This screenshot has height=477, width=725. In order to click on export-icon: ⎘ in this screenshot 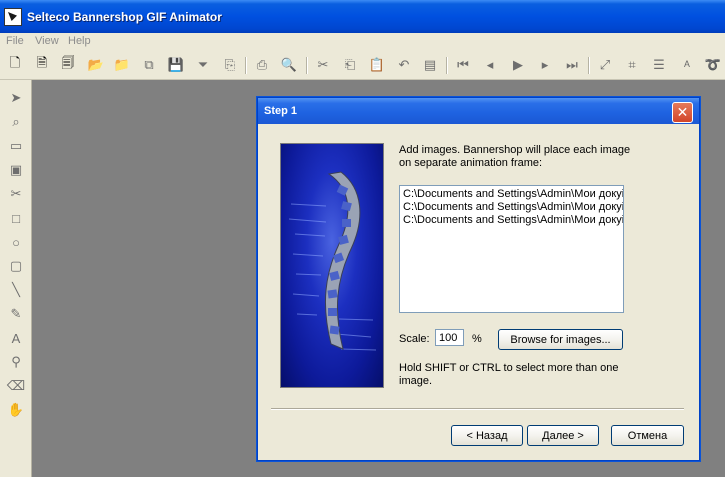, I will do `click(230, 65)`.